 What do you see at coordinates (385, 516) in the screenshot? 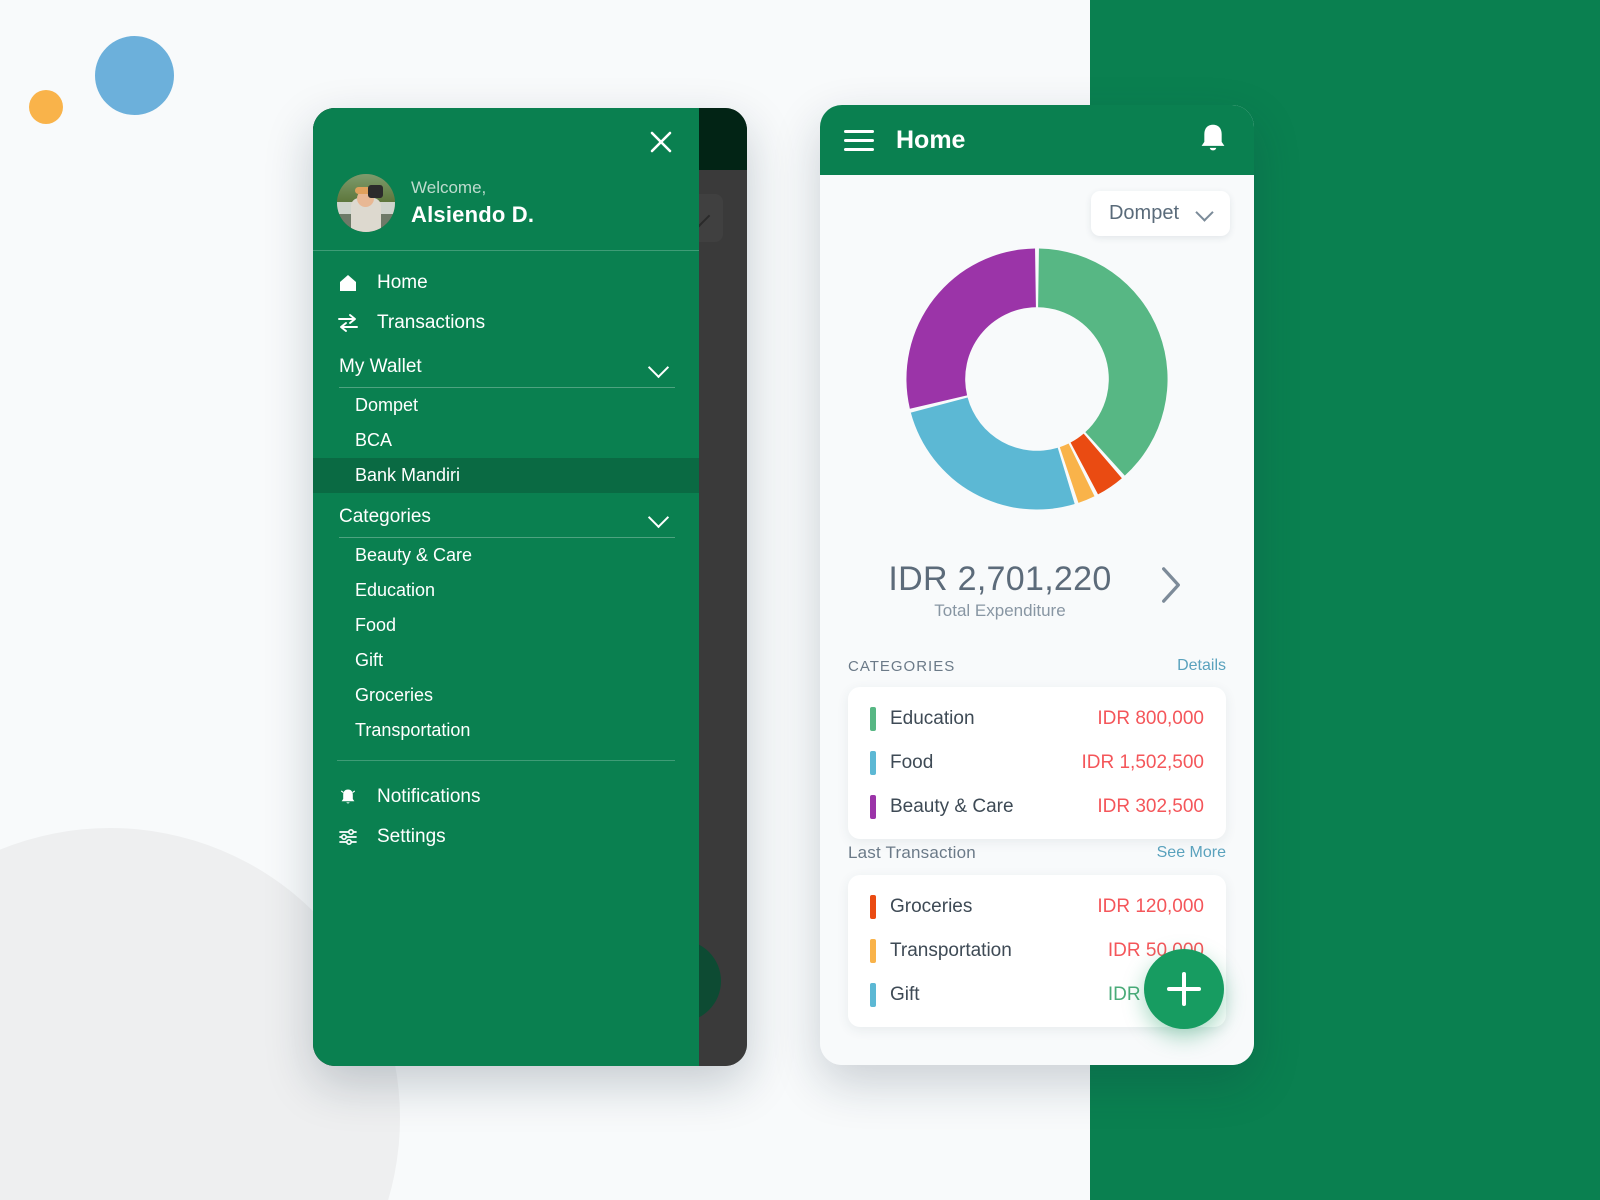
I see `sidebar-group-label: Categories` at bounding box center [385, 516].